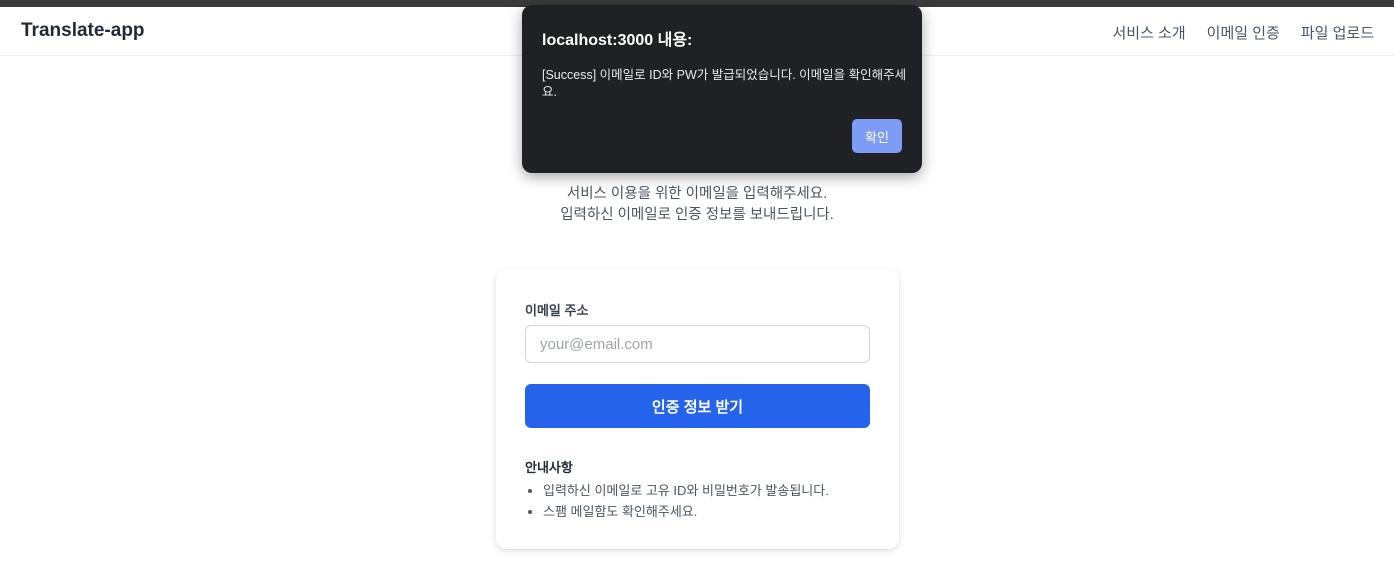  Describe the element at coordinates (686, 490) in the screenshot. I see `notice-item: 입력하신 이메일로 고유 ID와 비밀번호가 발송됩니다.` at that location.